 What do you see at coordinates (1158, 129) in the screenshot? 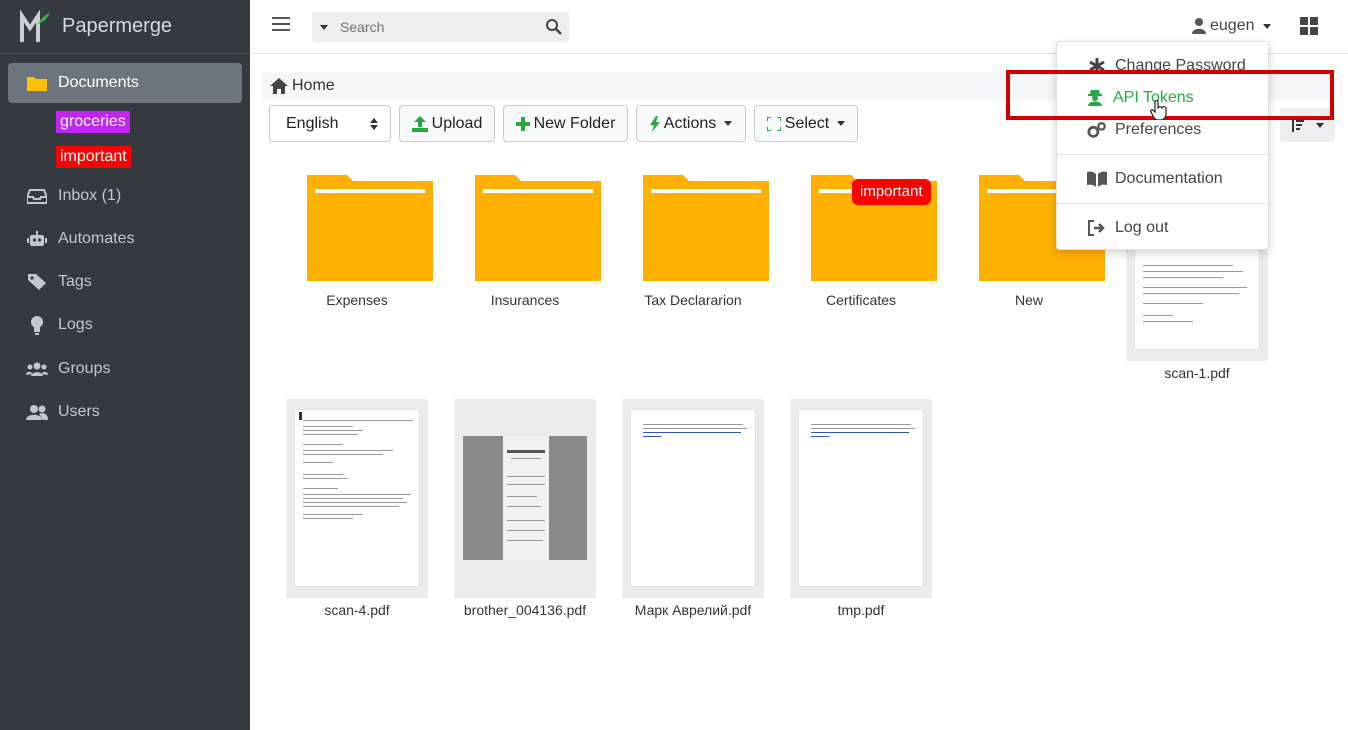
I see `menu-item-label: Preferences` at bounding box center [1158, 129].